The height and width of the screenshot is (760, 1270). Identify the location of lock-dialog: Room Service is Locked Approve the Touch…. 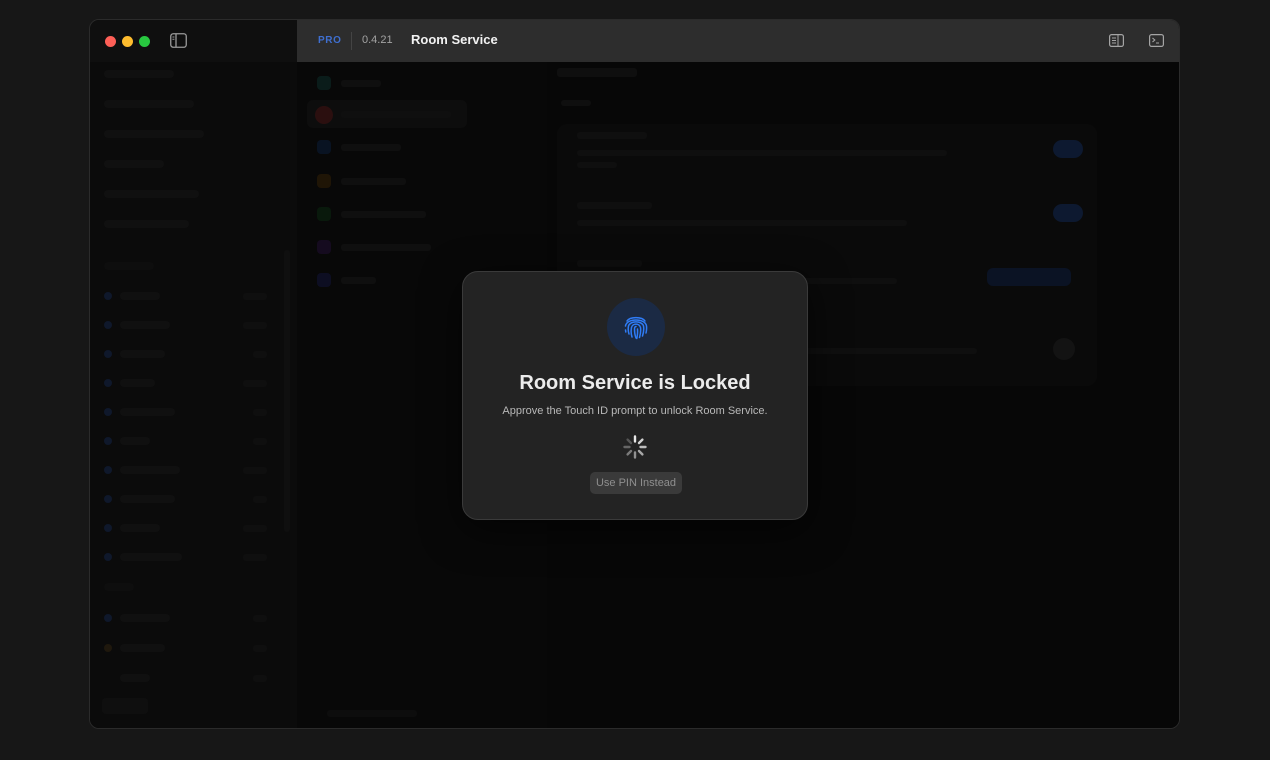
(635, 395).